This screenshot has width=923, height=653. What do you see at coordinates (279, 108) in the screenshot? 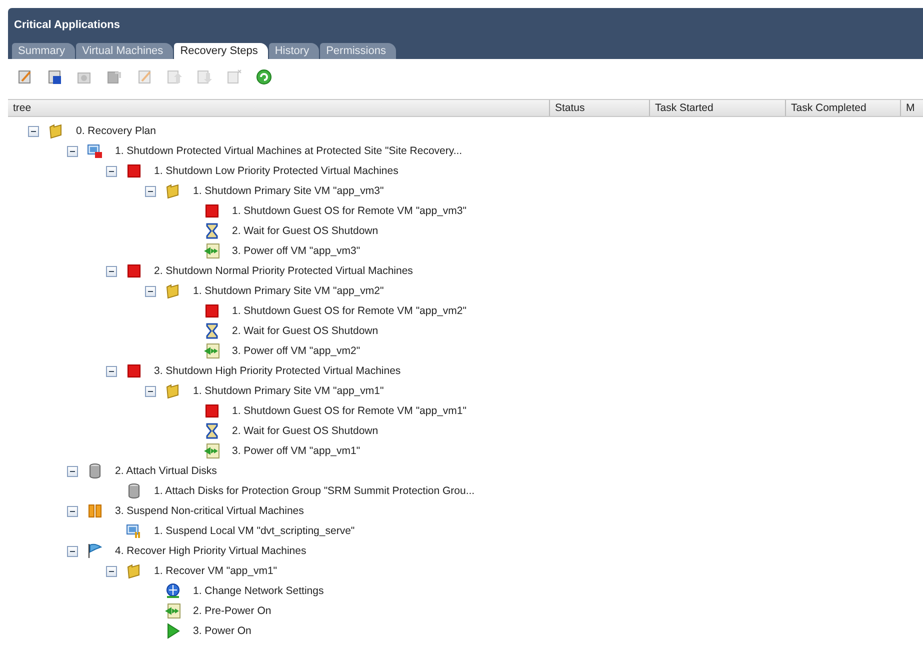
I see `column-header: tree` at bounding box center [279, 108].